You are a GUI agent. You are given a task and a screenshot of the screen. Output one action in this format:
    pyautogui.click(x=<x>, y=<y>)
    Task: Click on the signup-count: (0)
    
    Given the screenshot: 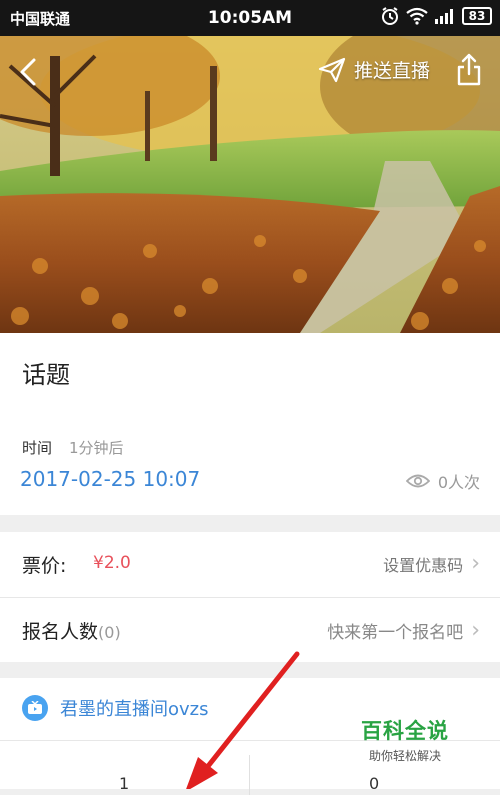 What is the action you would take?
    pyautogui.click(x=109, y=632)
    